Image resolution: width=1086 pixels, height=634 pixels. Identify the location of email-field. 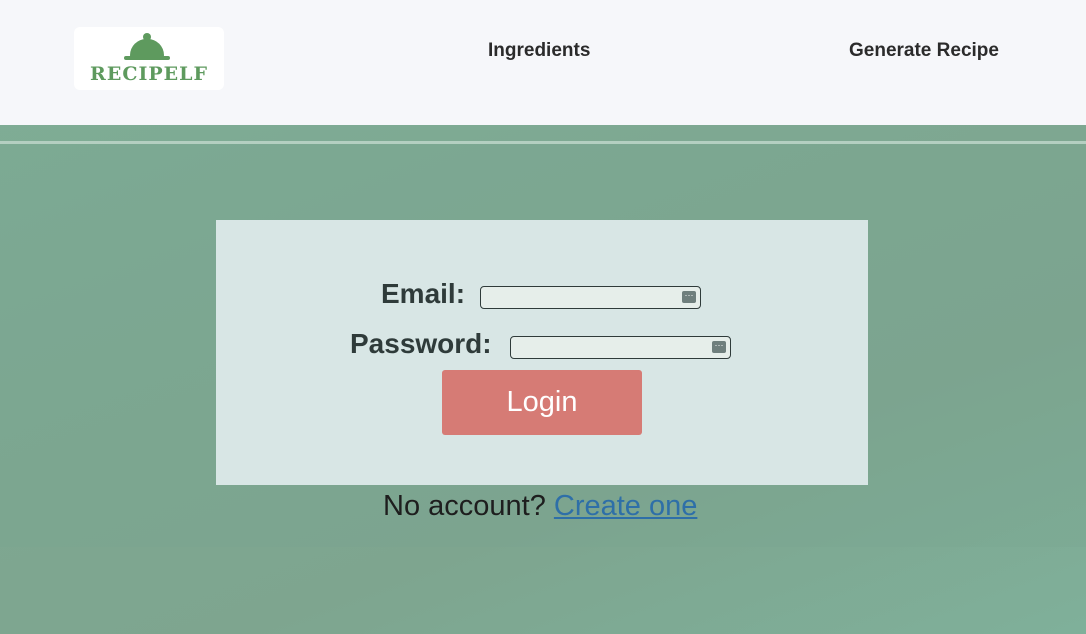
(590, 297).